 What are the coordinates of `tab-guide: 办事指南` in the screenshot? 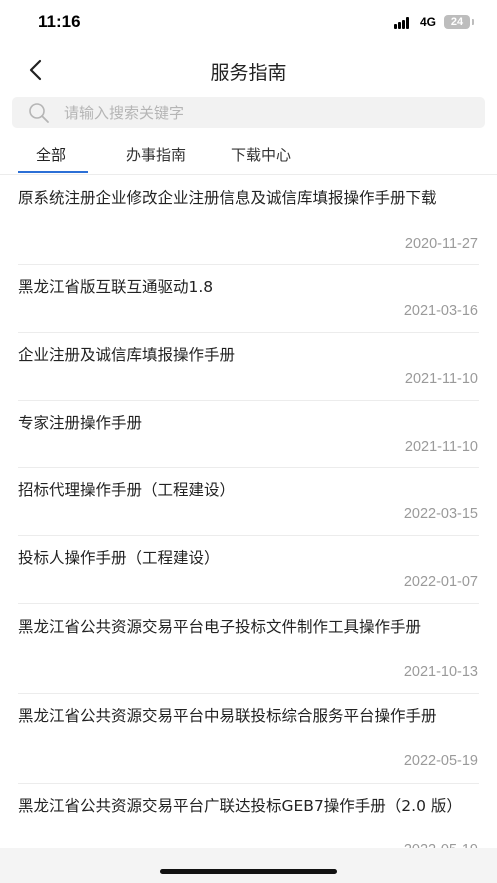 It's located at (156, 154).